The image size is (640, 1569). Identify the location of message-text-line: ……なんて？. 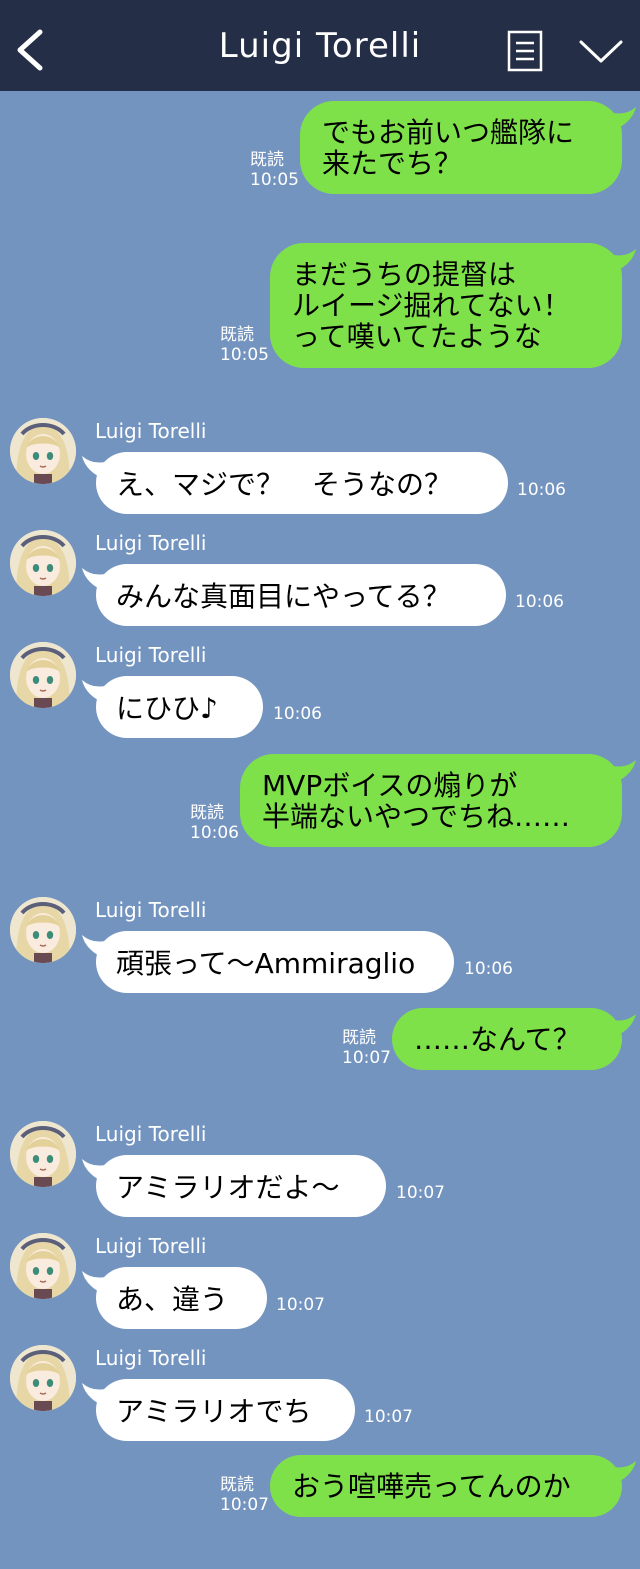
(497, 1039).